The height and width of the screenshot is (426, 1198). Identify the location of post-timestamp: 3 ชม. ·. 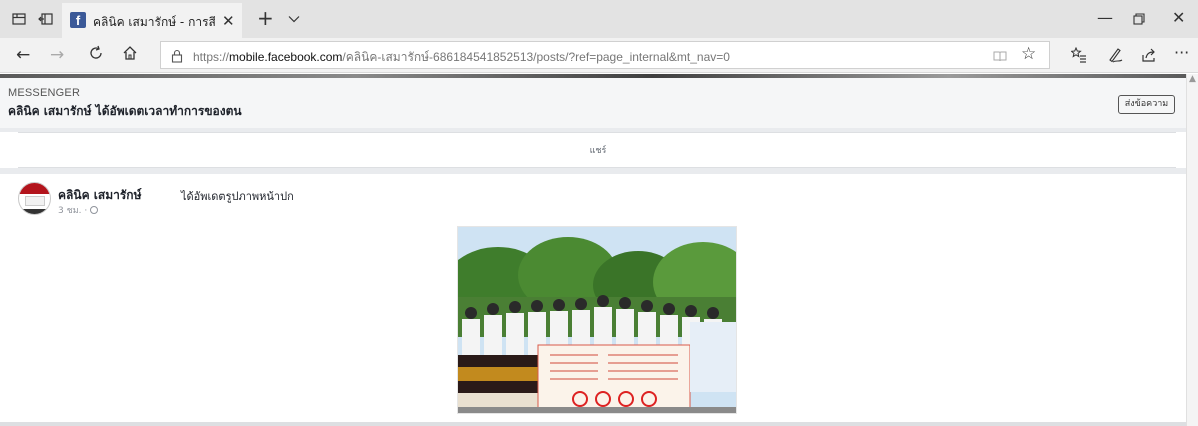
(78, 210).